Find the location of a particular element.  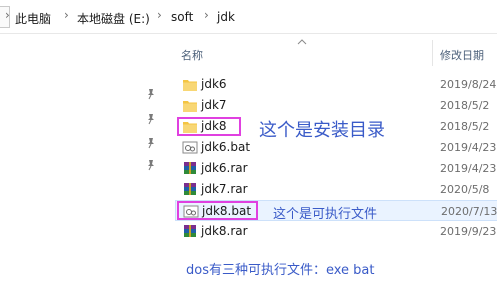

file-row: jdk6 2019/8/24 is located at coordinates (336, 84).